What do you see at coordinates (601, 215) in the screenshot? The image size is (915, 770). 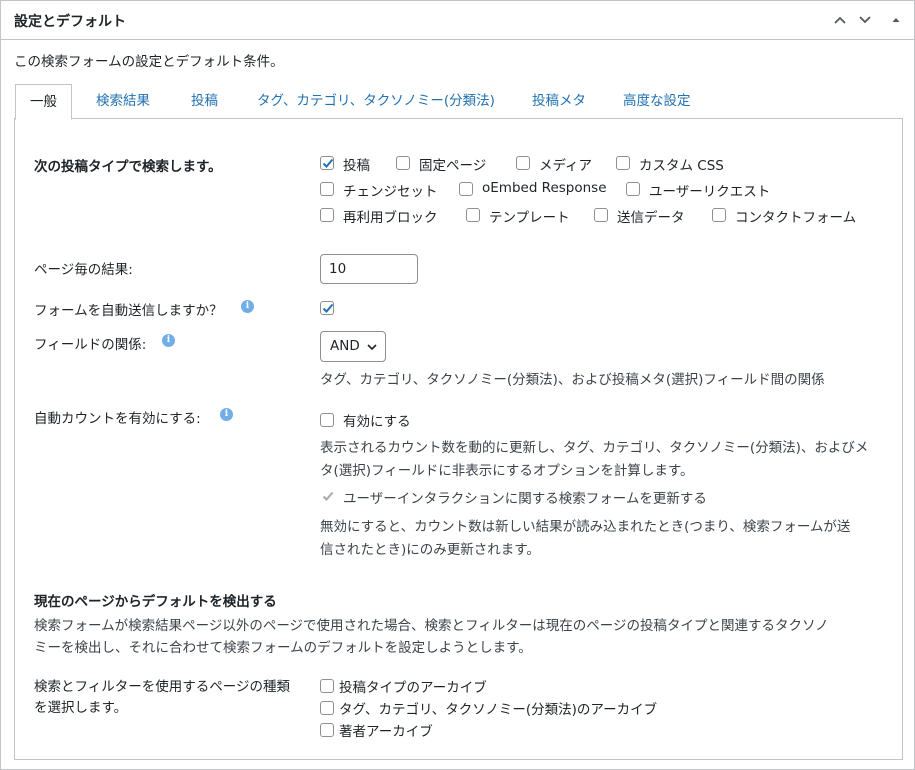 I see `checkbox-submission-data` at bounding box center [601, 215].